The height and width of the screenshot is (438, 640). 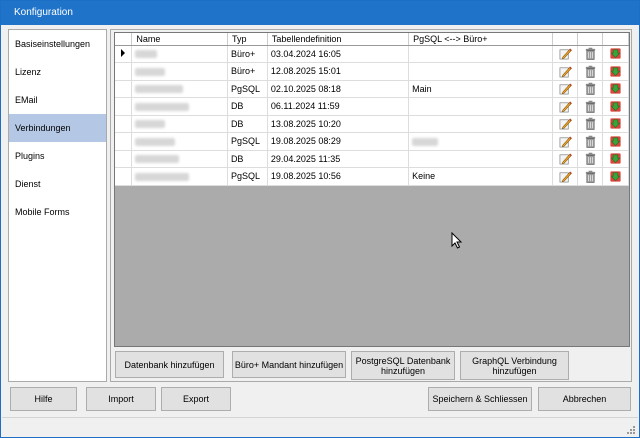 I want to click on column-header-tabellendefinition: Tabellendefinition, so click(x=338, y=39).